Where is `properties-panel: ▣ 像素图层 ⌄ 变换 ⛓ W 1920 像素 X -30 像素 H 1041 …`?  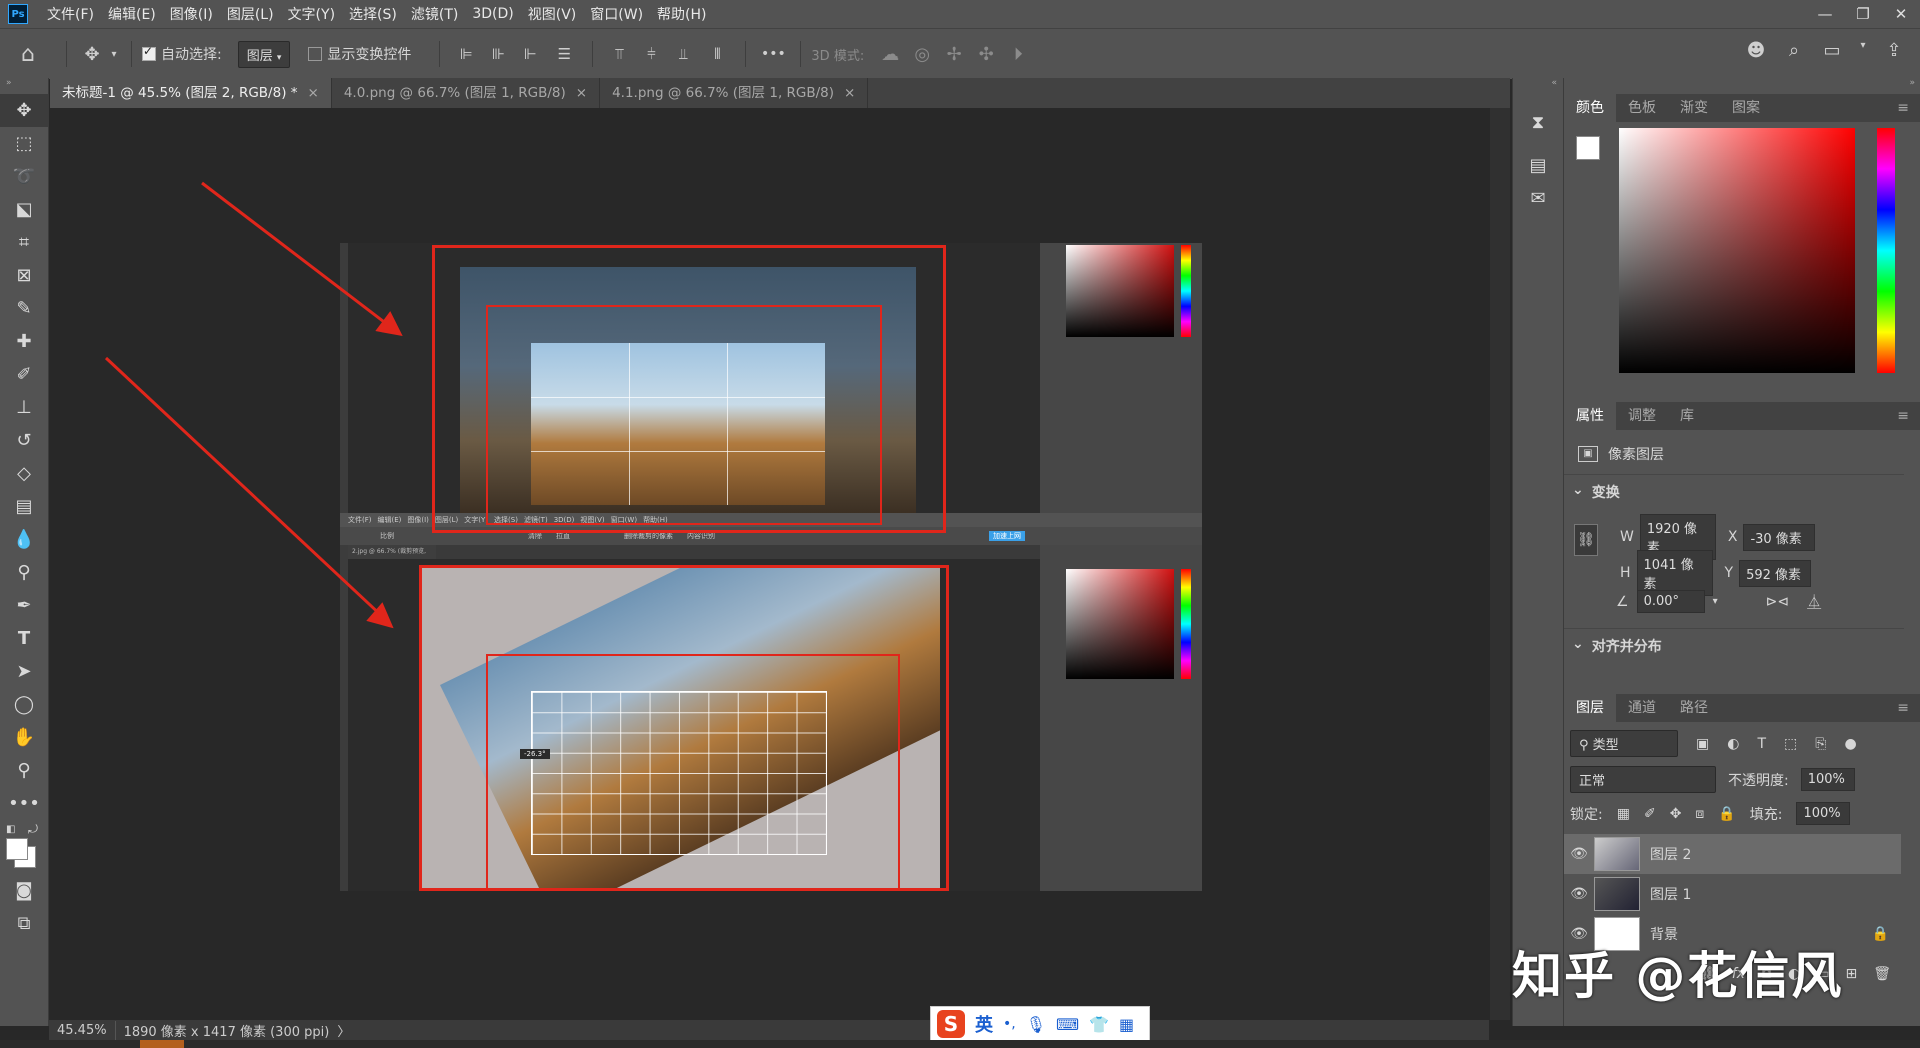 properties-panel: ▣ 像素图层 ⌄ 变换 ⛓ W 1920 像素 X -30 像素 H 1041 … is located at coordinates (1742, 544).